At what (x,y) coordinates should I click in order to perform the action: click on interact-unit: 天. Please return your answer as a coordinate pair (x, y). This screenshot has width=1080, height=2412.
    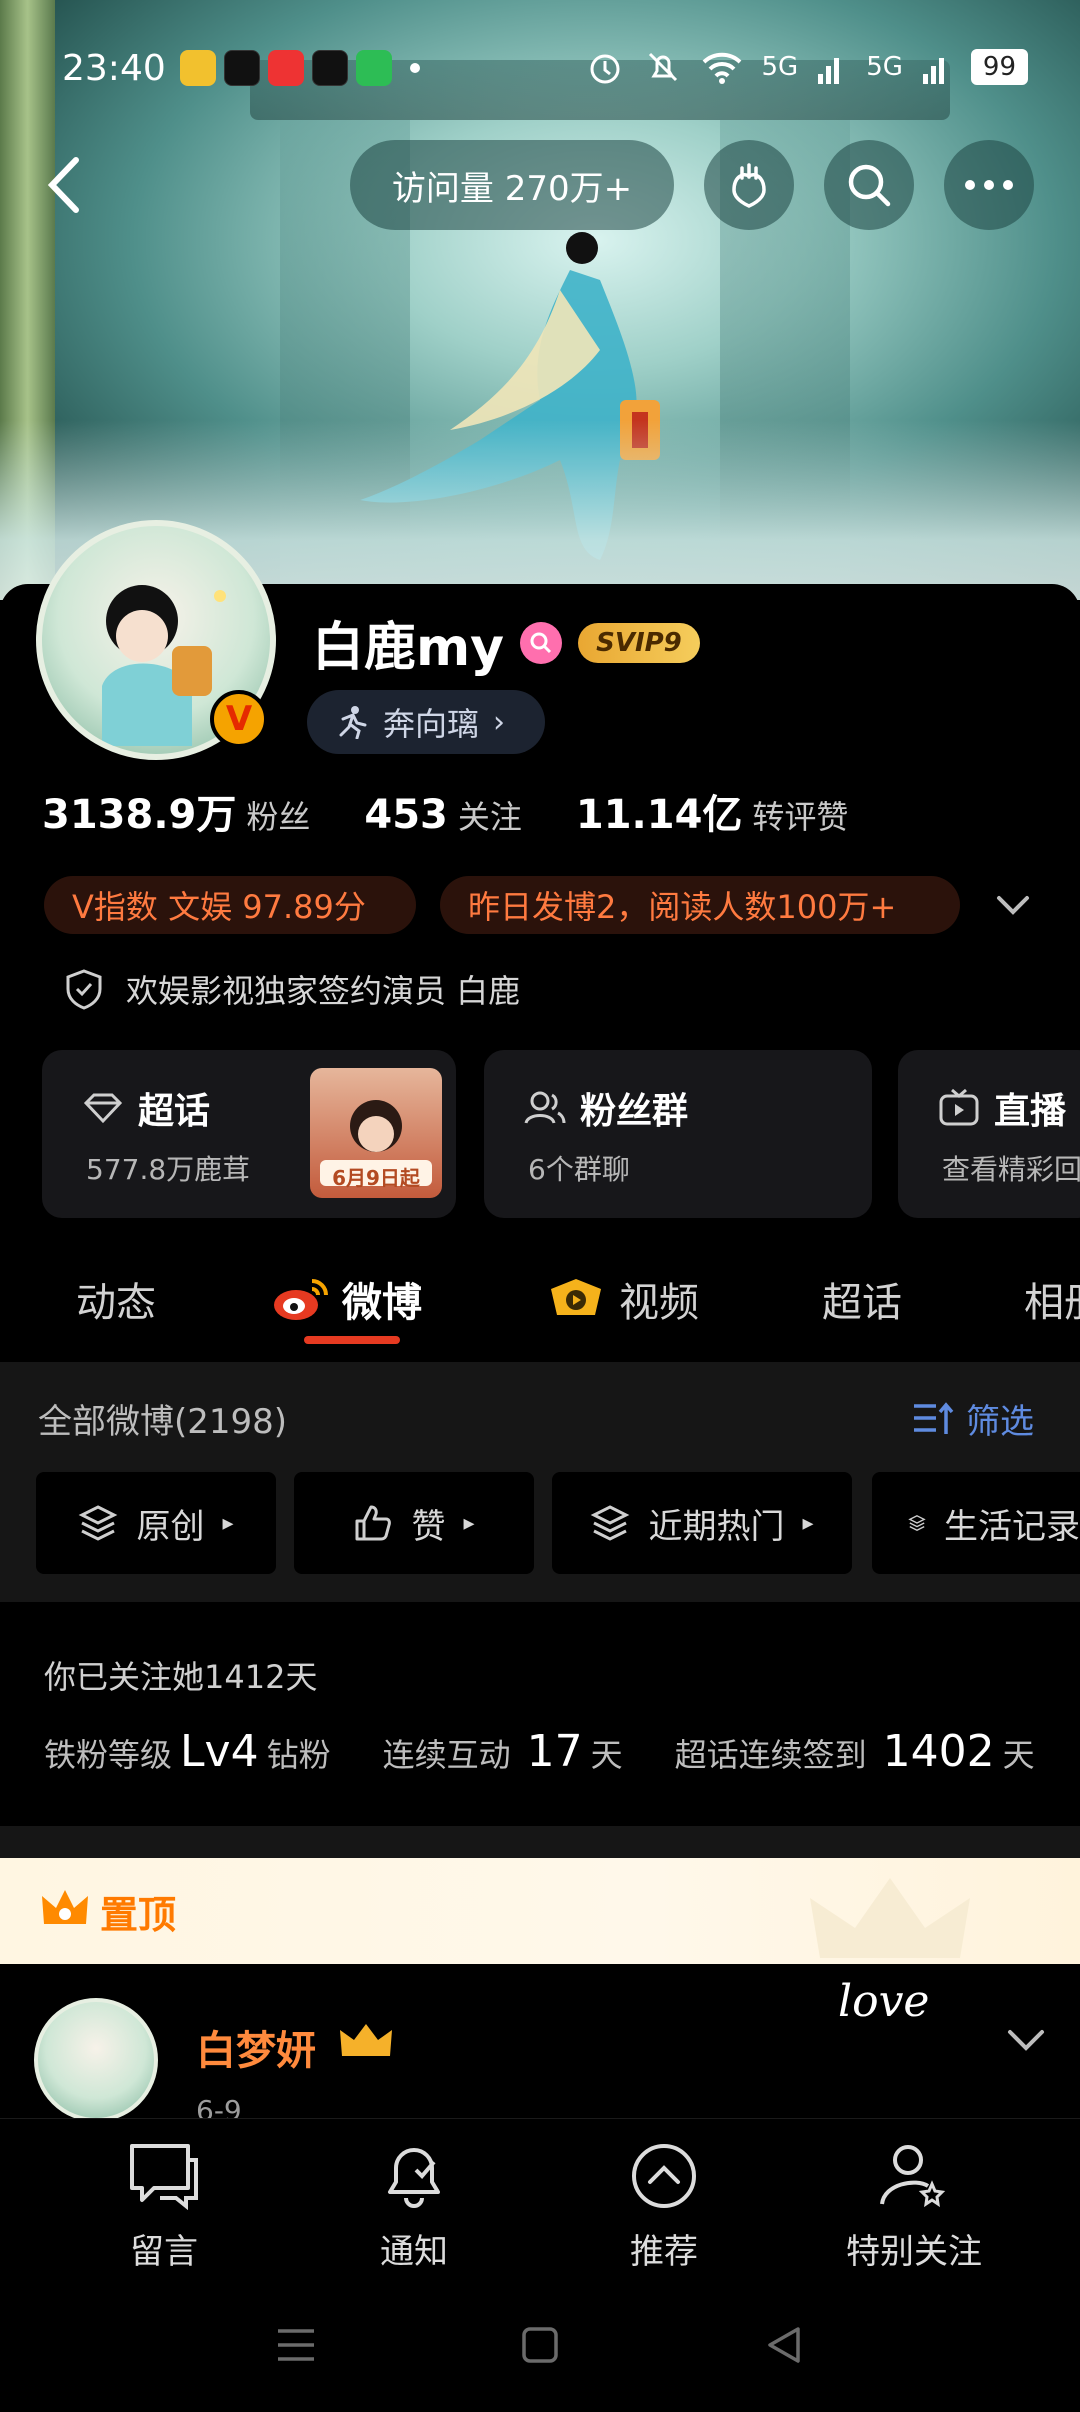
    Looking at the image, I should click on (606, 1755).